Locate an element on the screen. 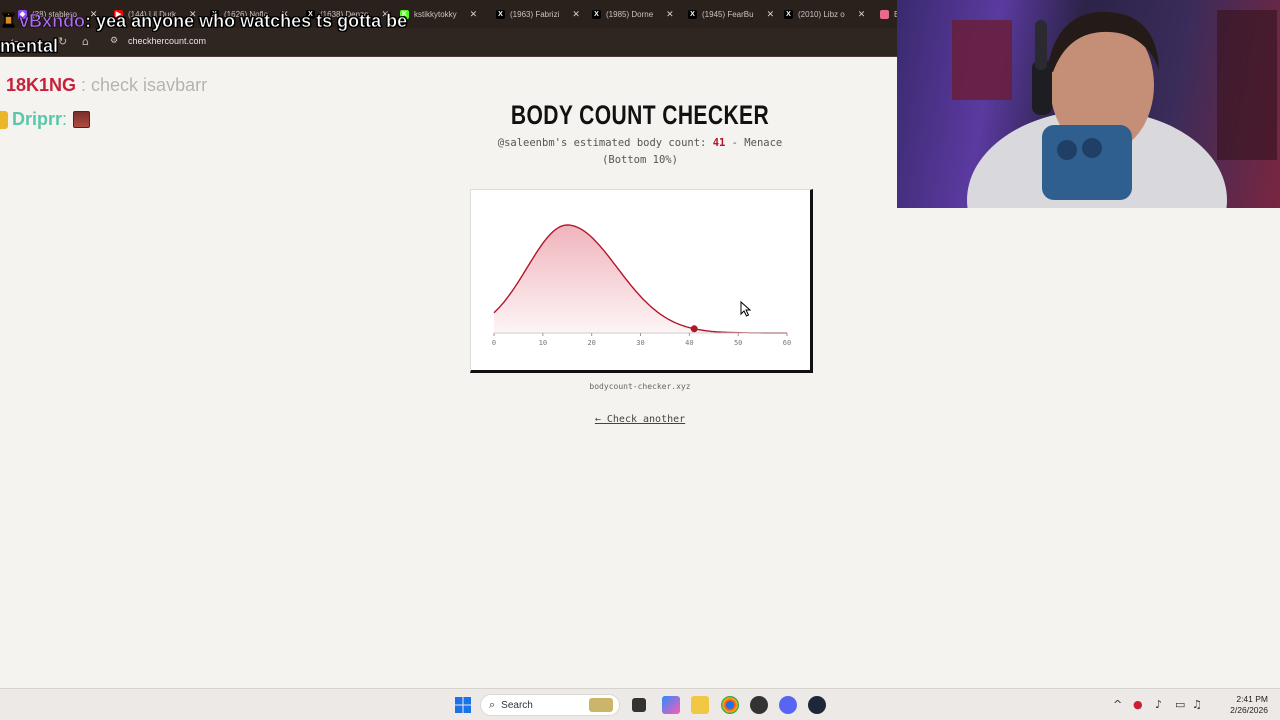  search-icon: ⌕ is located at coordinates (492, 704).